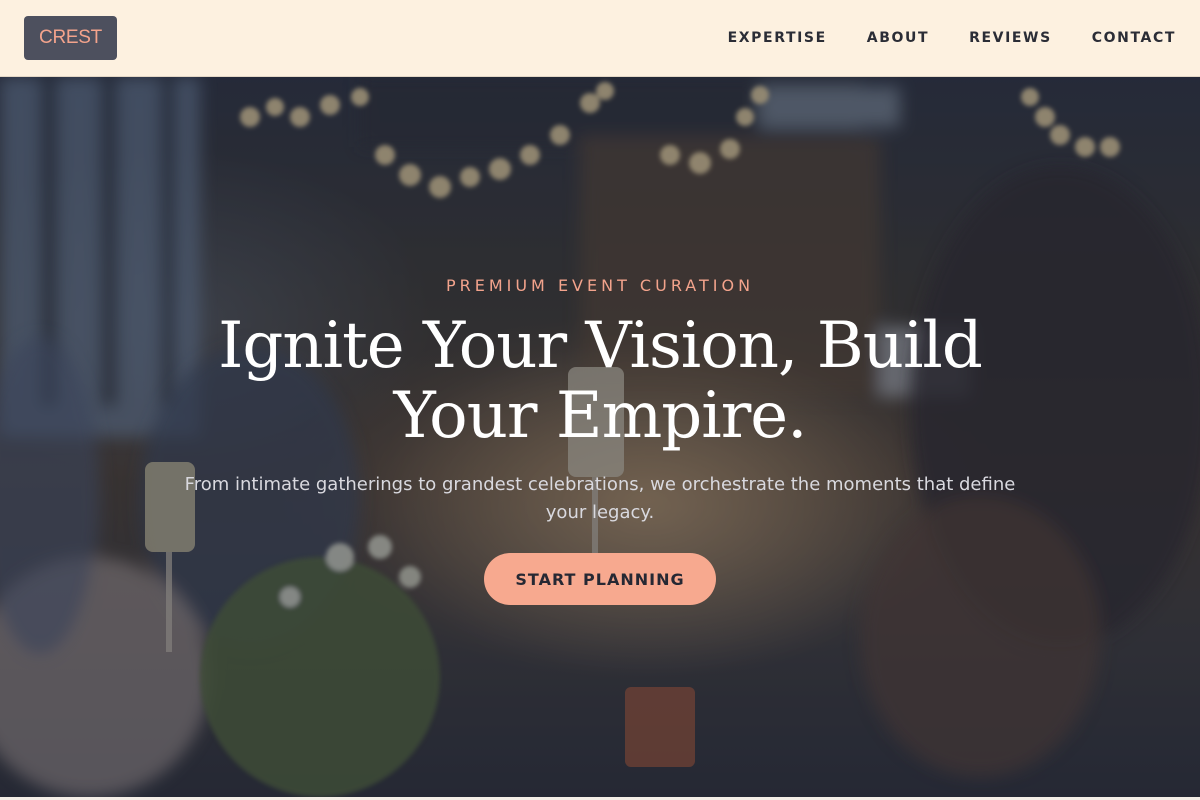 Image resolution: width=1200 pixels, height=800 pixels. What do you see at coordinates (1010, 38) in the screenshot?
I see `nav-link-reviews: REVIEWS` at bounding box center [1010, 38].